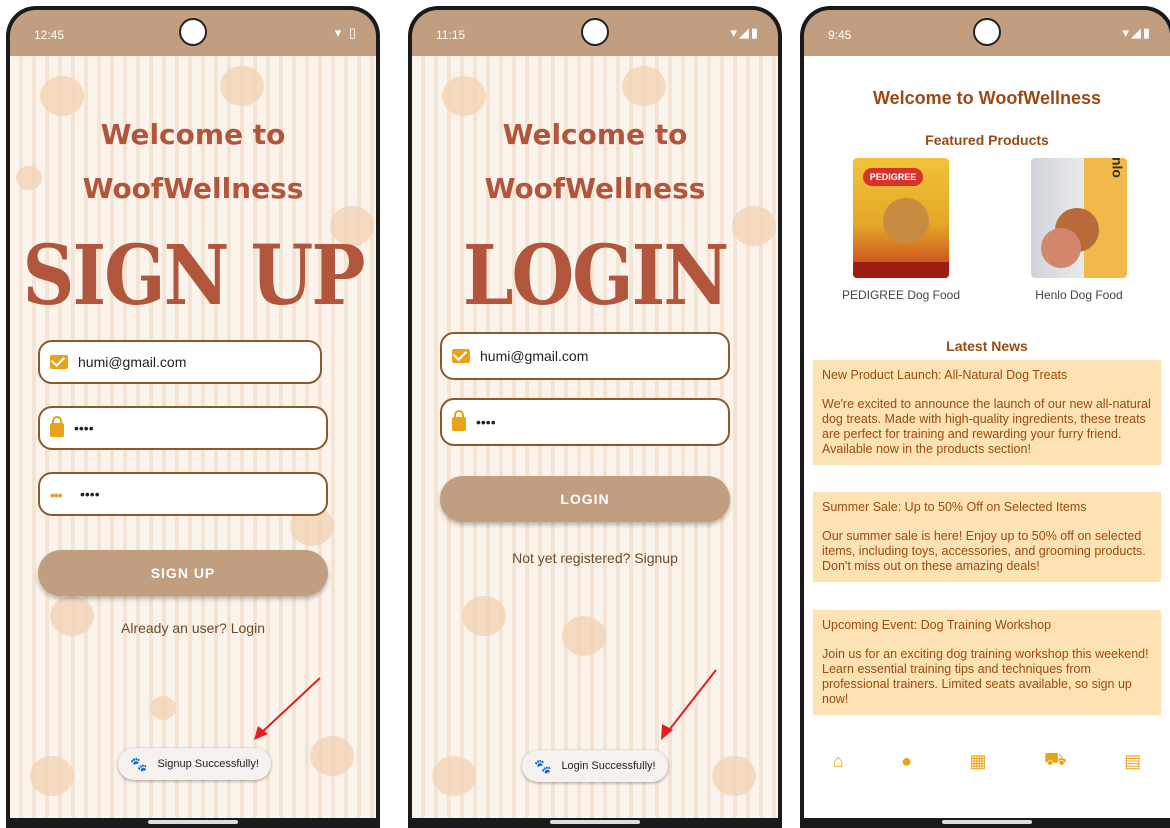 Image resolution: width=1170 pixels, height=828 pixels. Describe the element at coordinates (451, 35) in the screenshot. I see `status-time: 11:15` at that location.